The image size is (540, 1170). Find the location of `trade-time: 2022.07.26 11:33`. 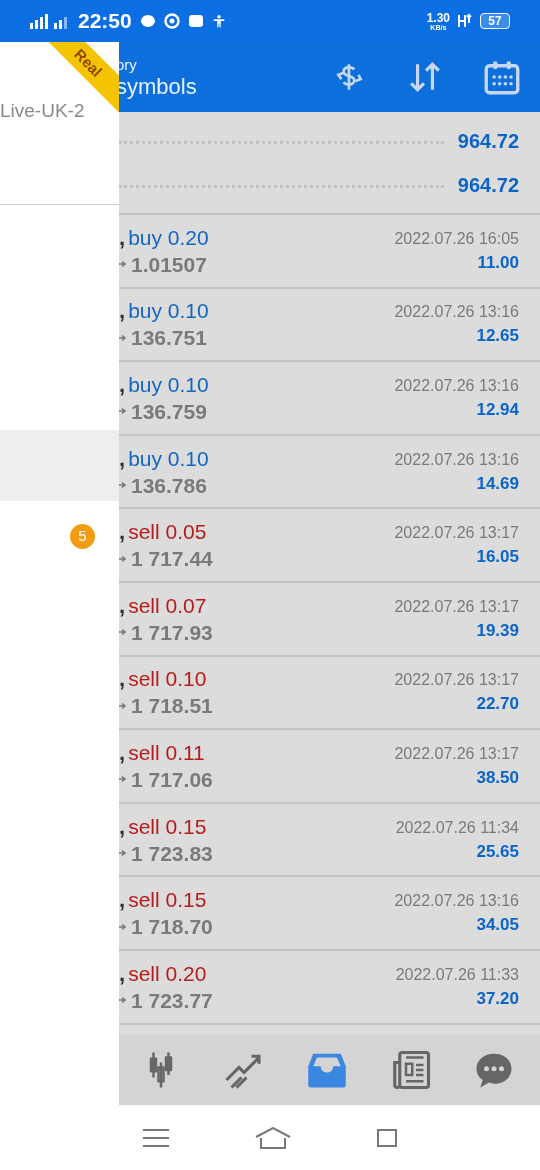

trade-time: 2022.07.26 11:33 is located at coordinates (457, 974).